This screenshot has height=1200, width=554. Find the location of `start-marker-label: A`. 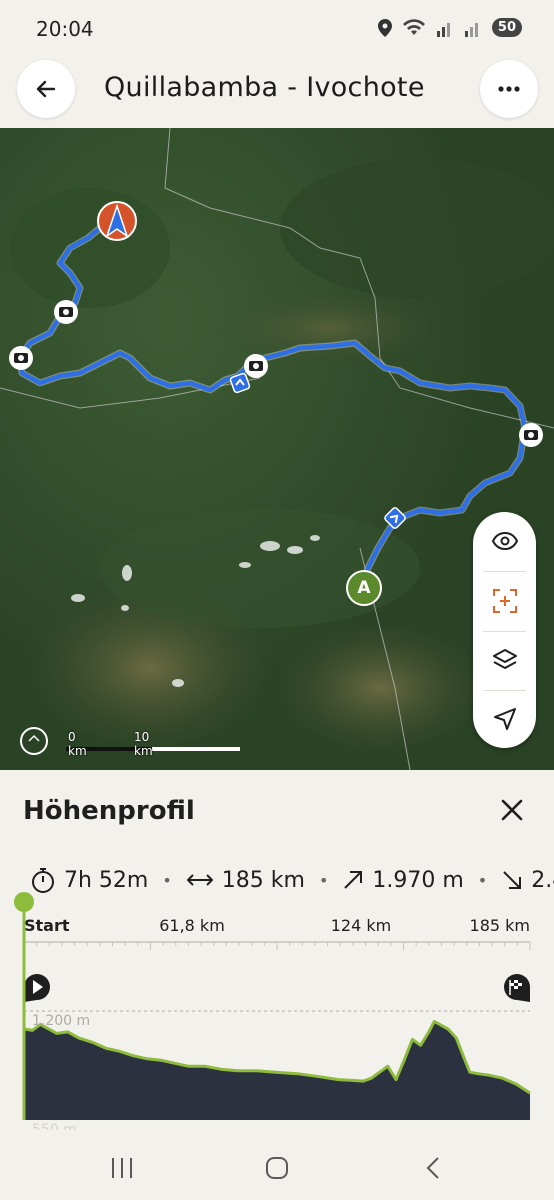

start-marker-label: A is located at coordinates (364, 588).